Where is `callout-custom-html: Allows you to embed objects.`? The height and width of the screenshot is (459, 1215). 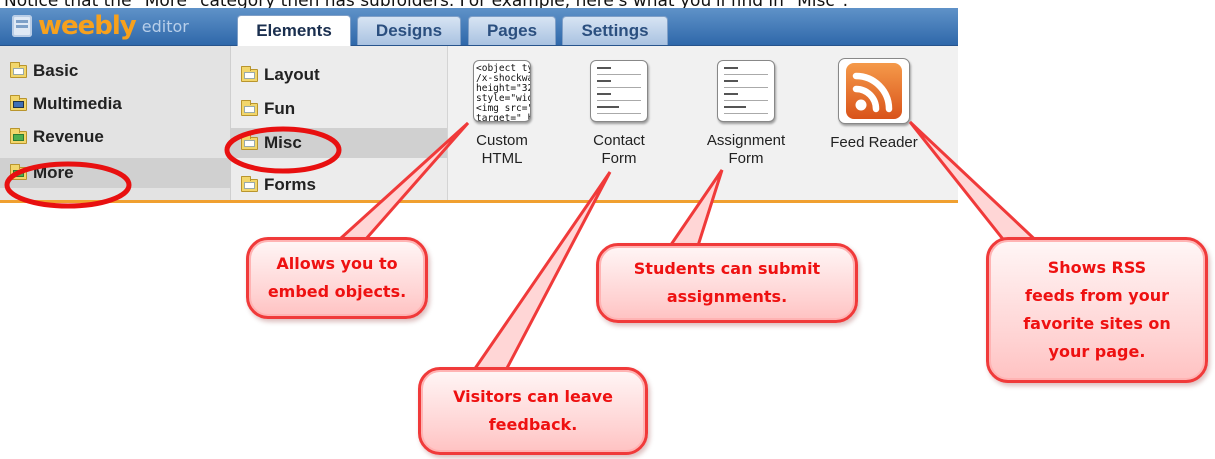
callout-custom-html: Allows you to embed objects. is located at coordinates (337, 278).